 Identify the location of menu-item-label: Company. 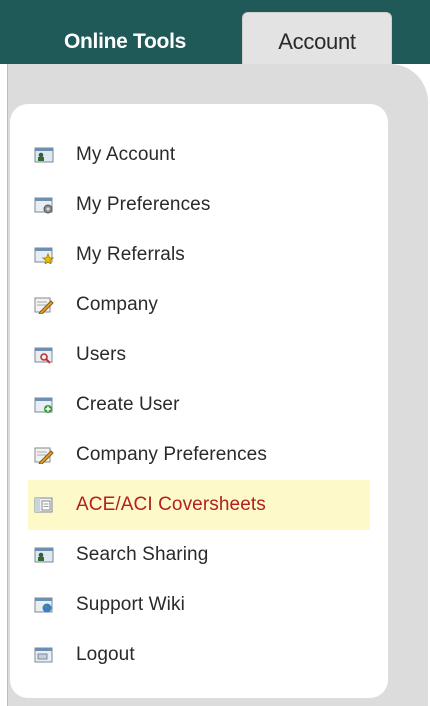
(117, 304).